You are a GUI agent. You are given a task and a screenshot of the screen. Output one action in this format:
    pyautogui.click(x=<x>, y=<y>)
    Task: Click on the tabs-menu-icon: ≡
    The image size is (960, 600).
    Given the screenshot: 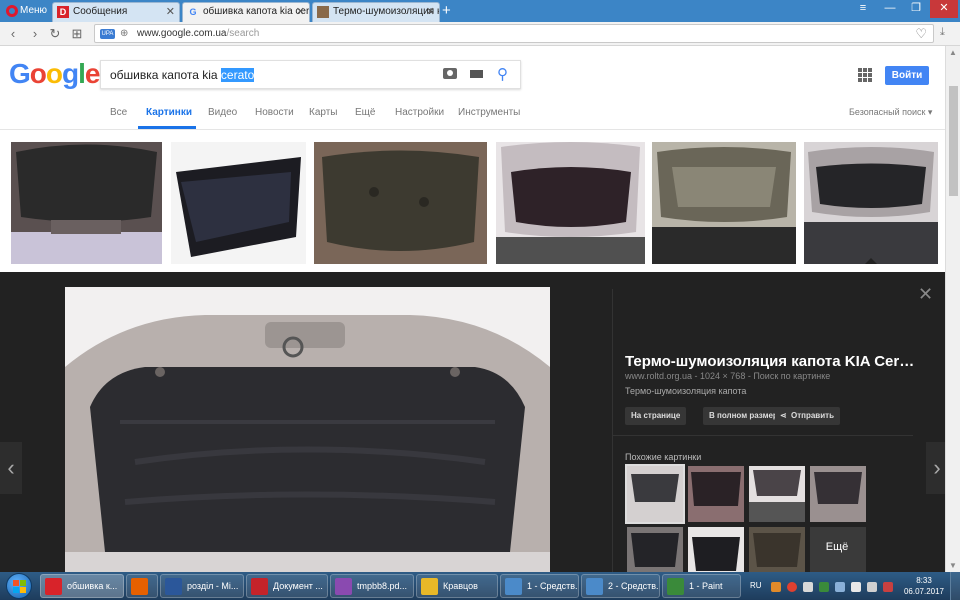 What is the action you would take?
    pyautogui.click(x=863, y=9)
    